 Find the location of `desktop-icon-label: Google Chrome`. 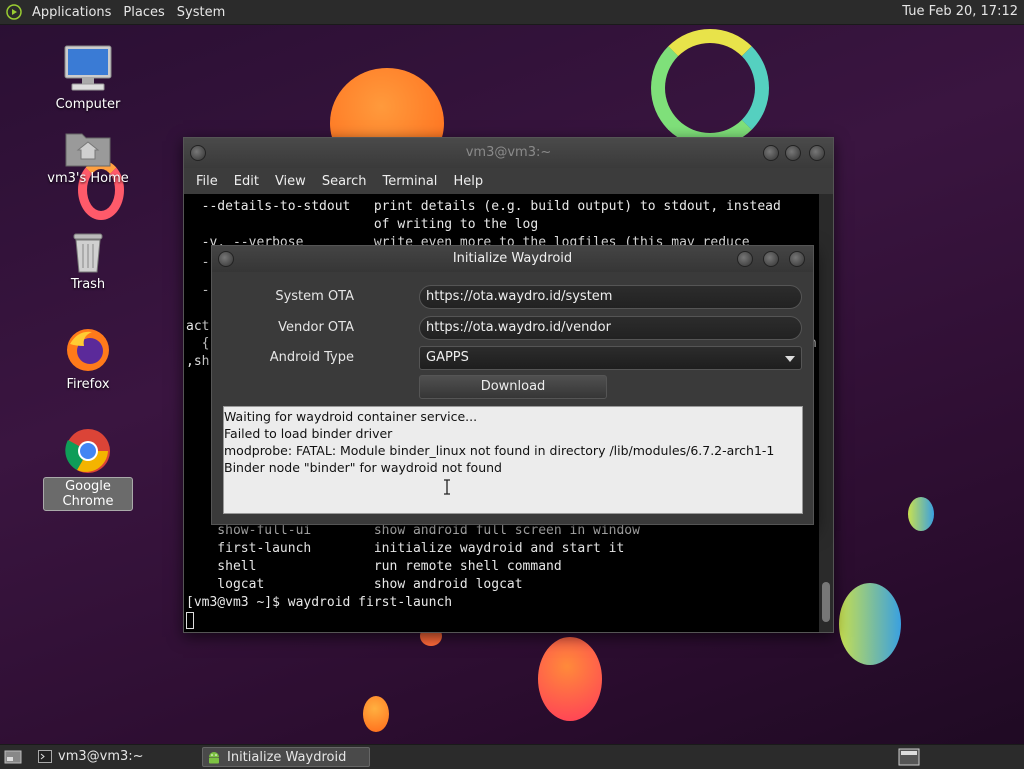

desktop-icon-label: Google Chrome is located at coordinates (88, 494).